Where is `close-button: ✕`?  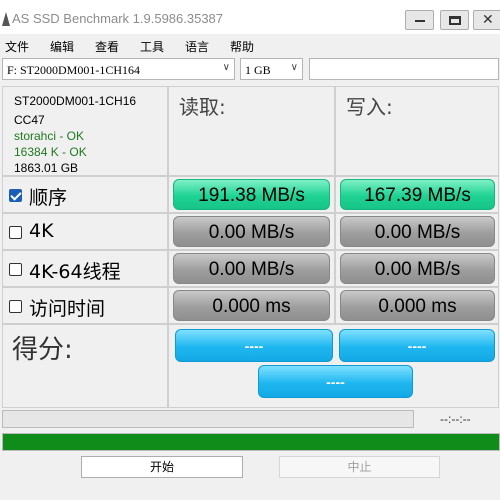
close-button: ✕ is located at coordinates (486, 20).